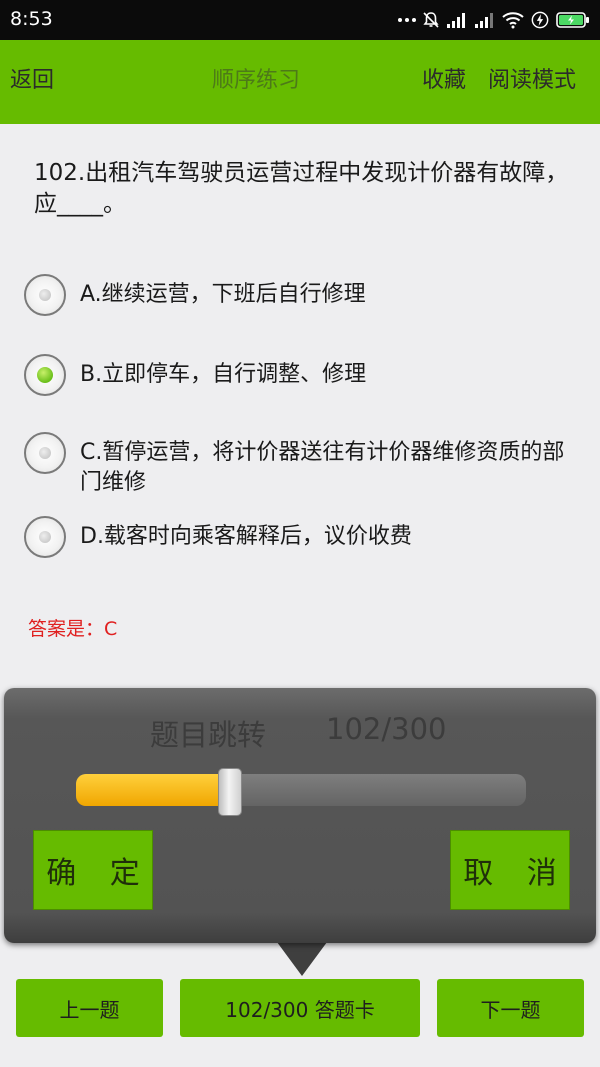 This screenshot has height=1067, width=600. Describe the element at coordinates (301, 790) in the screenshot. I see `question-slider` at that location.